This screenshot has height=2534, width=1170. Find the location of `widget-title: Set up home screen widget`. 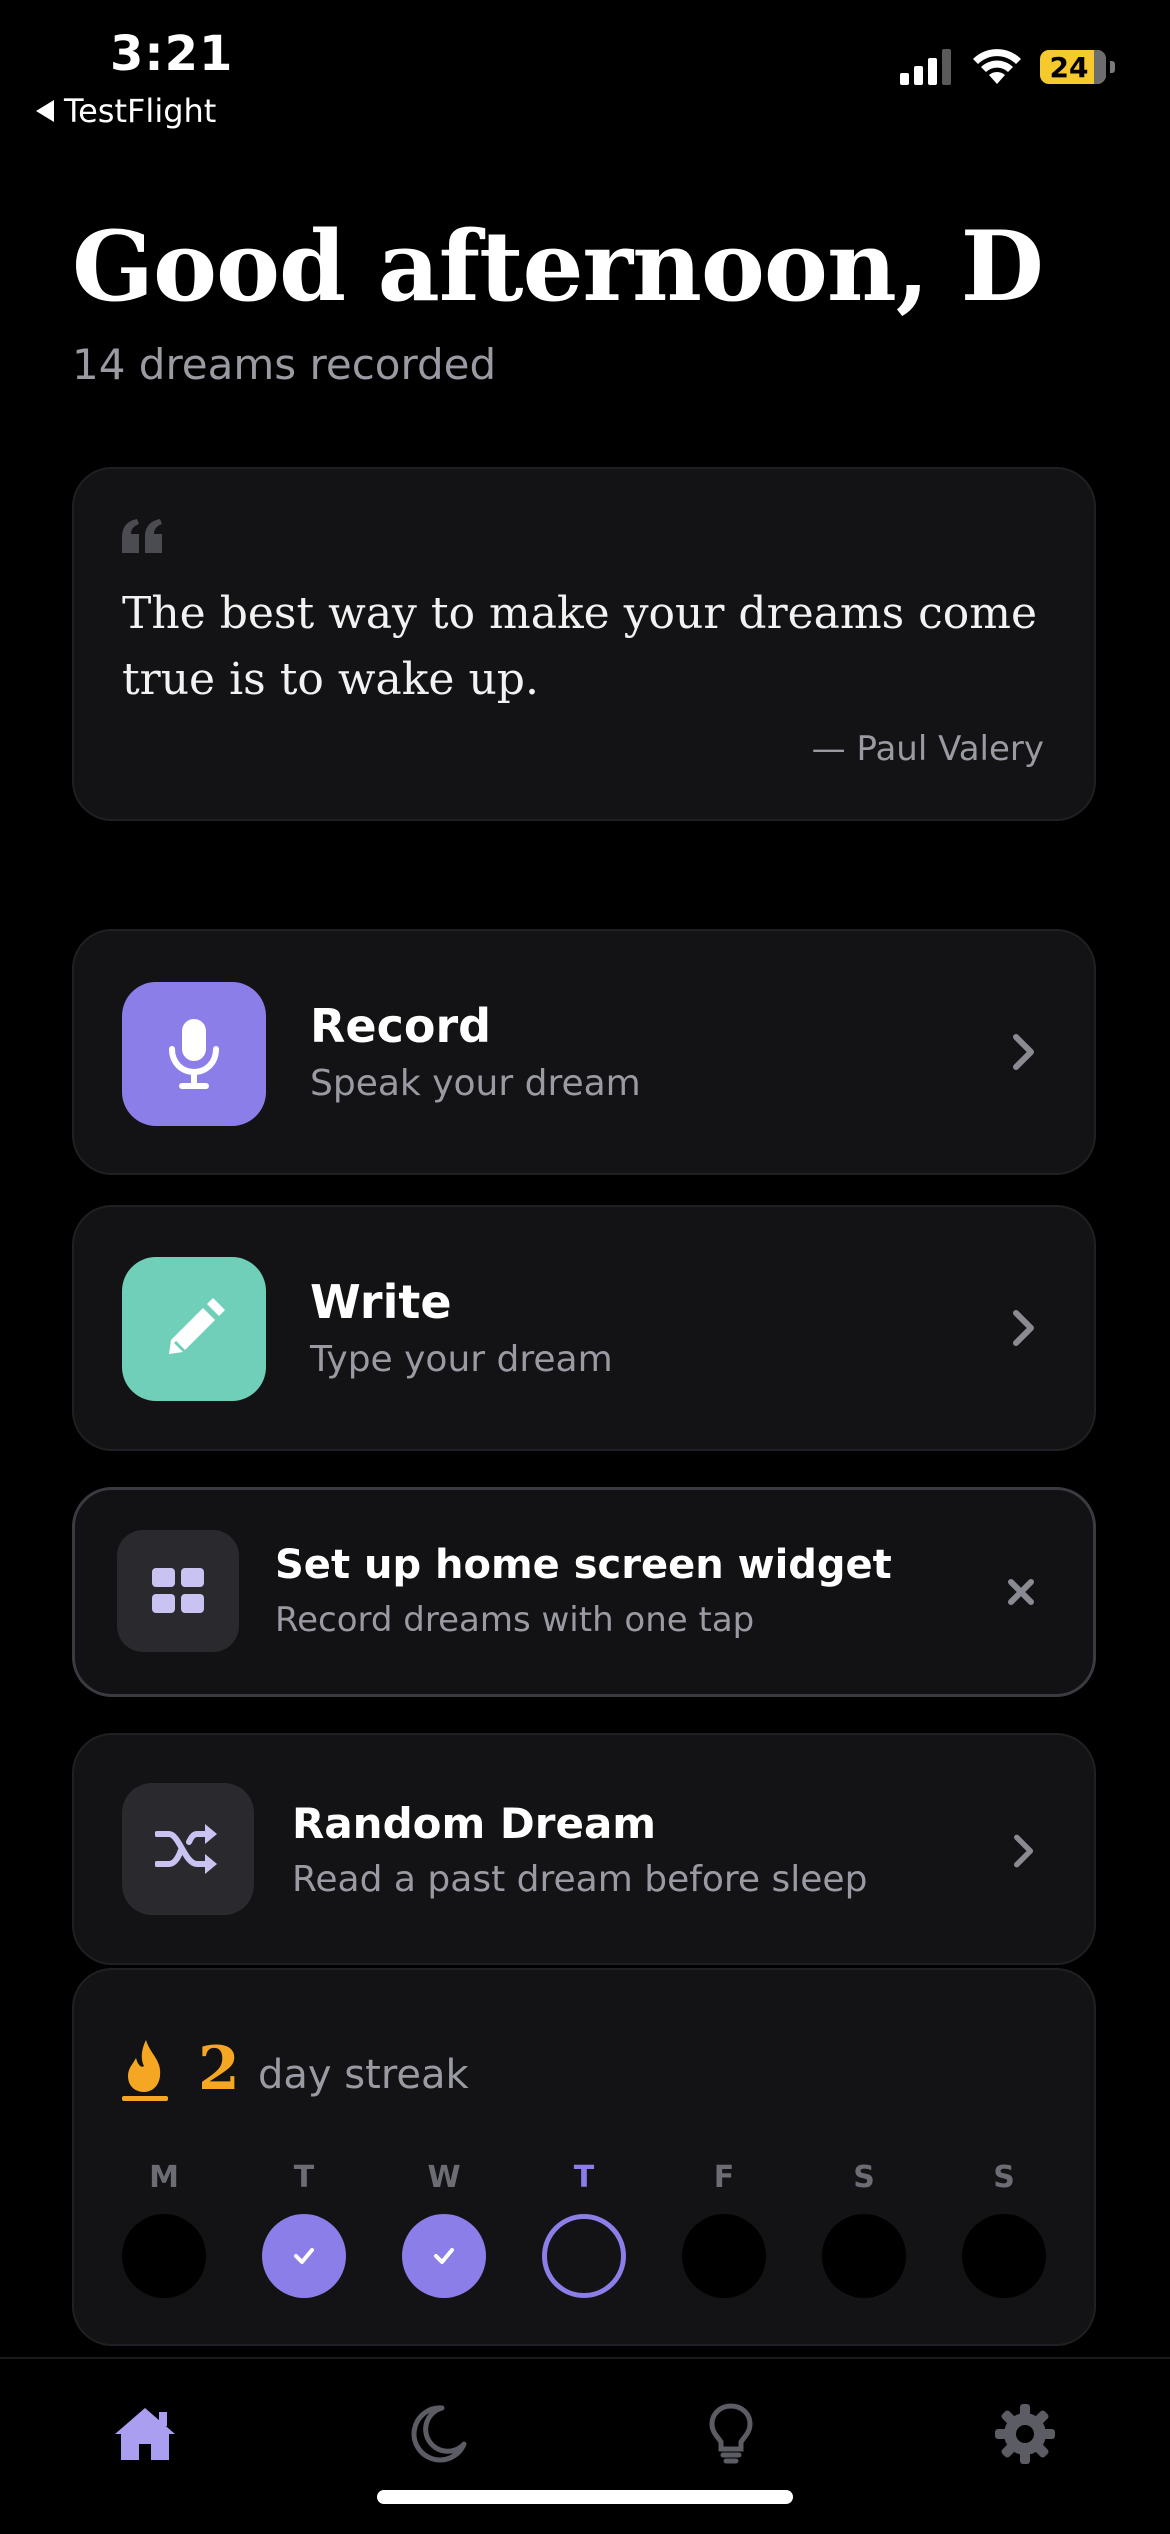

widget-title: Set up home screen widget is located at coordinates (583, 1565).